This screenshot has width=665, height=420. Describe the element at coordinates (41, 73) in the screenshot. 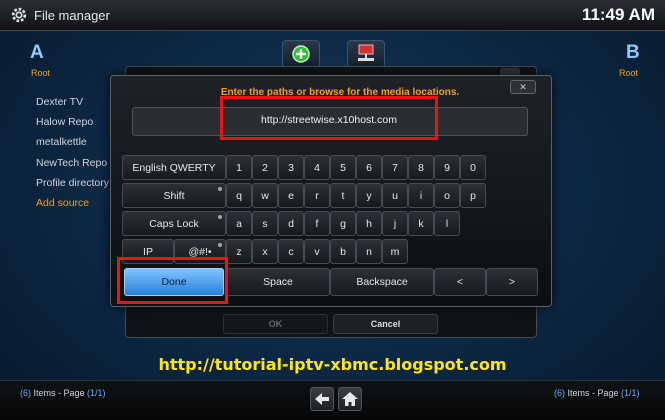

I see `pane-a-root: Root` at that location.